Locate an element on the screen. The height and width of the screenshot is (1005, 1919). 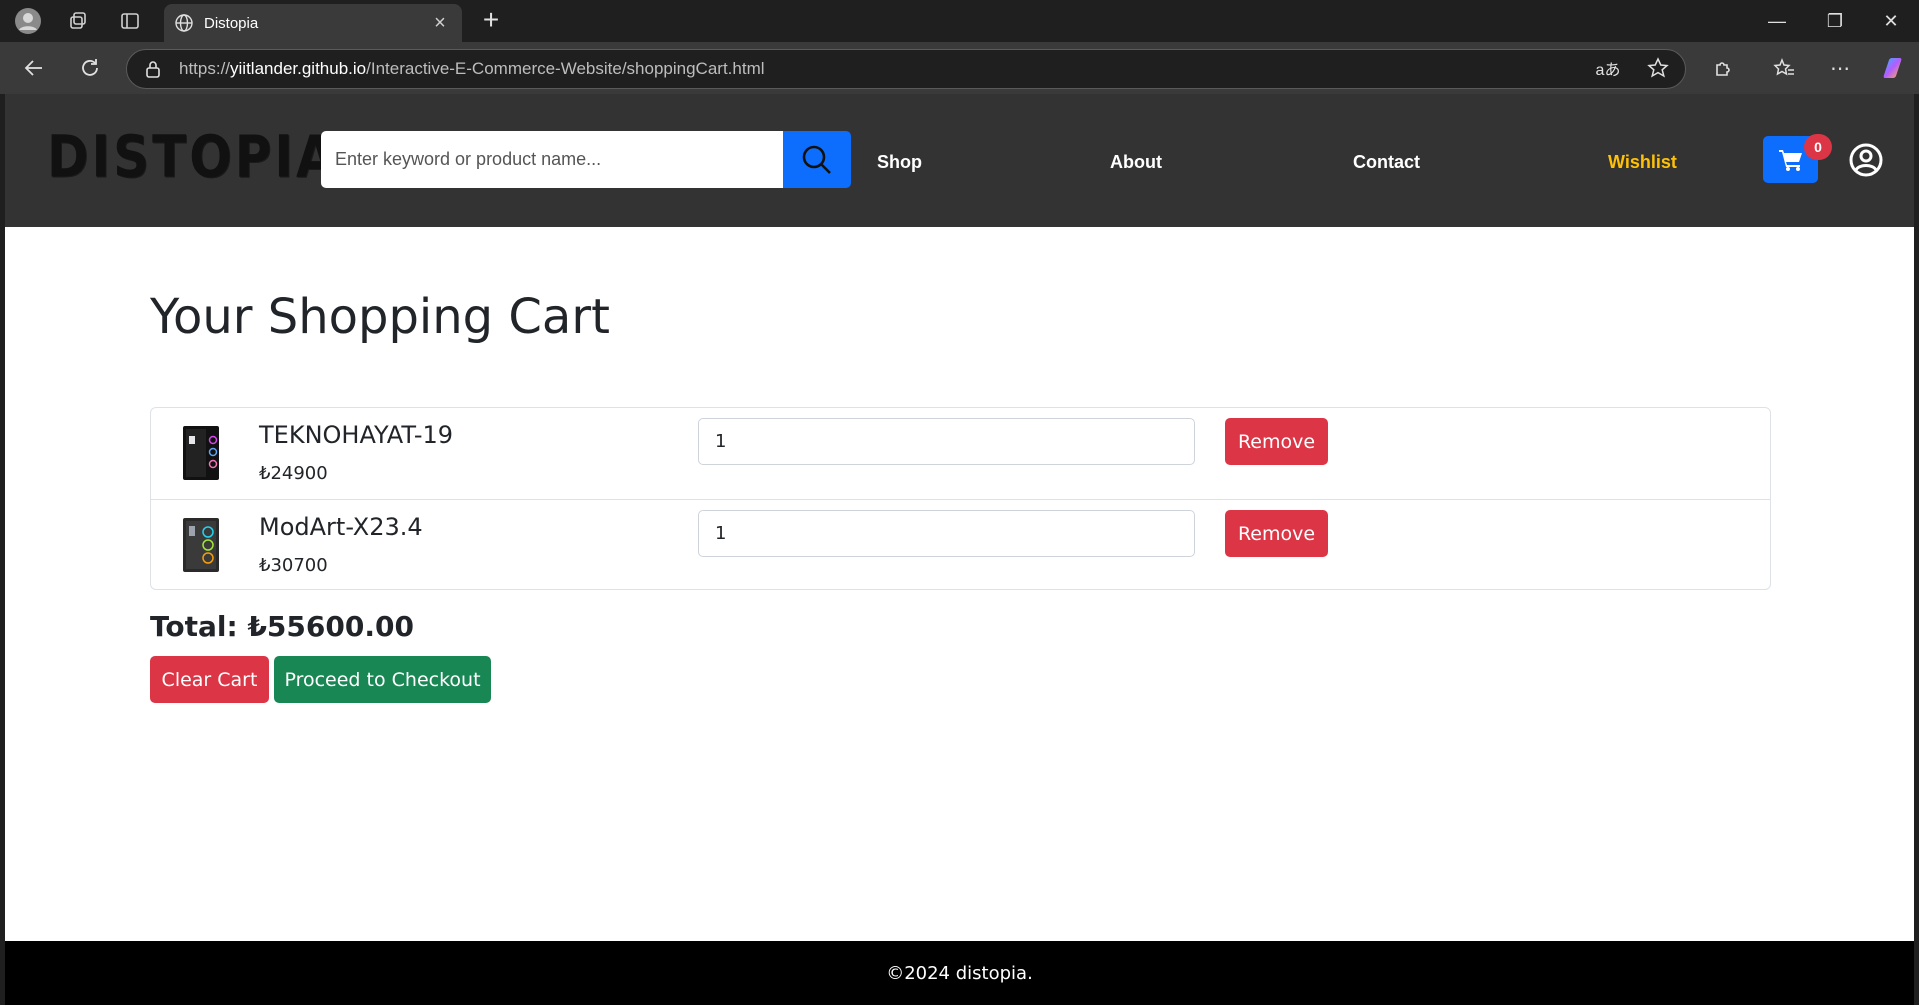
nav-contact: Contact is located at coordinates (1386, 162).